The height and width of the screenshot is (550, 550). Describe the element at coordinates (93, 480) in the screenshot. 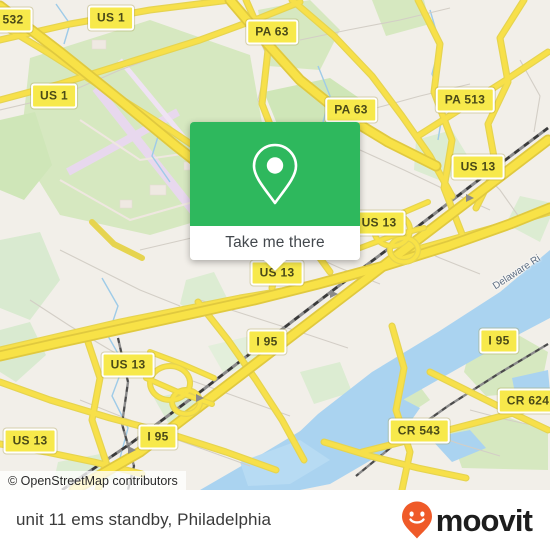

I see `map-attribution: © OpenStreetMap contributors` at that location.